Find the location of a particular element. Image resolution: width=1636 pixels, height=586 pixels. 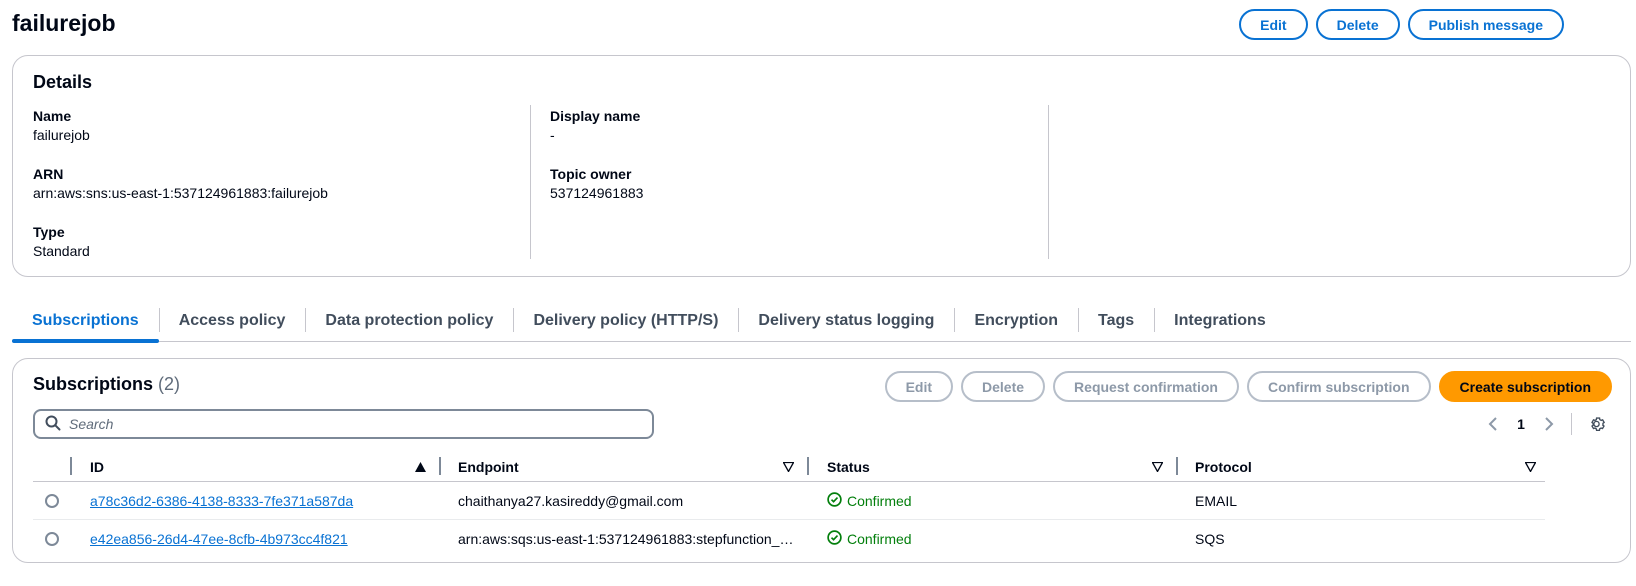

tab-tags: Tags is located at coordinates (1116, 320).